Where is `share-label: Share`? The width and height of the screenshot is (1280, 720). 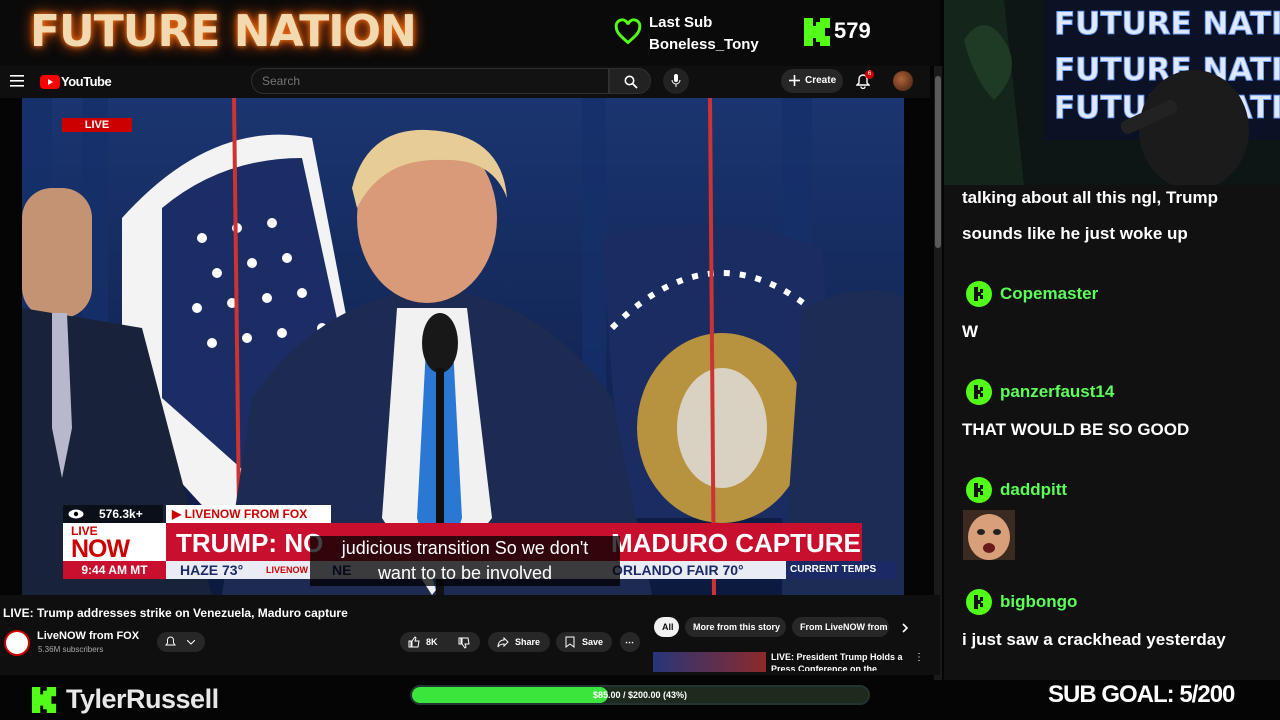 share-label: Share is located at coordinates (528, 642).